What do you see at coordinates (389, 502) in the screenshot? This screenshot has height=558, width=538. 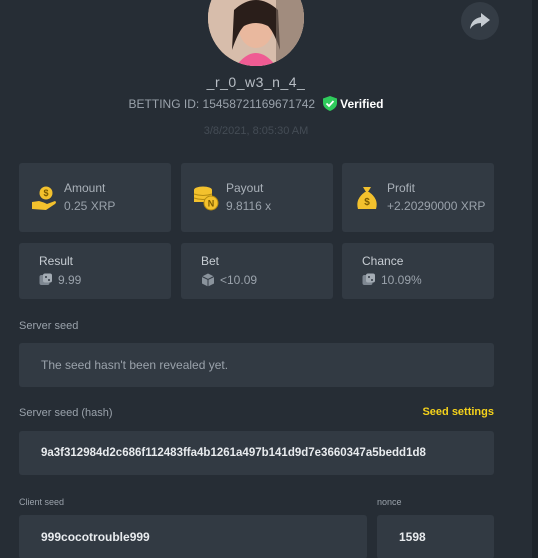 I see `nonce-label: nonce` at bounding box center [389, 502].